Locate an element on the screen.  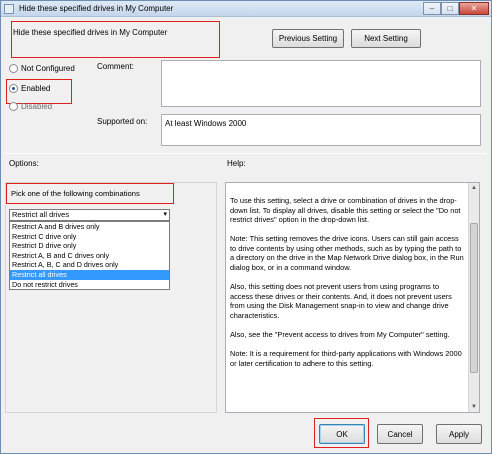
help-scrollbar: ▲ ▼ is located at coordinates (473, 297).